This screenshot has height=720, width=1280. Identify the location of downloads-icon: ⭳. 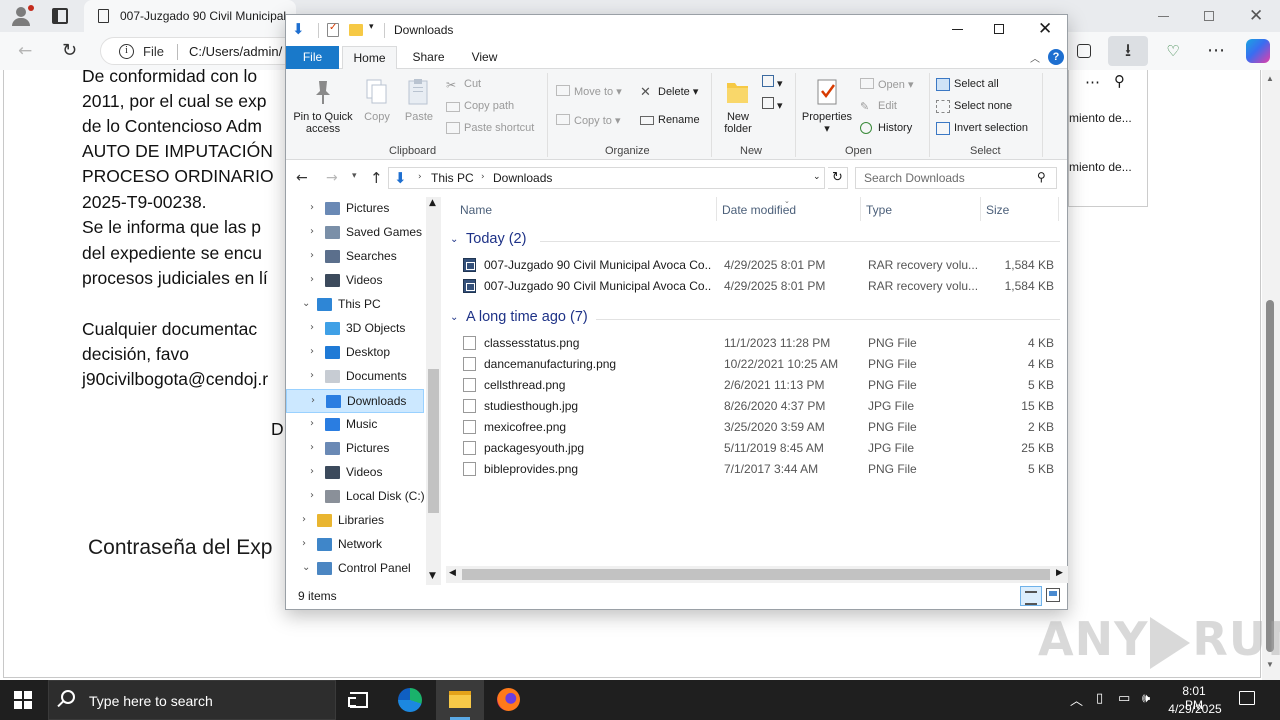
(1128, 51).